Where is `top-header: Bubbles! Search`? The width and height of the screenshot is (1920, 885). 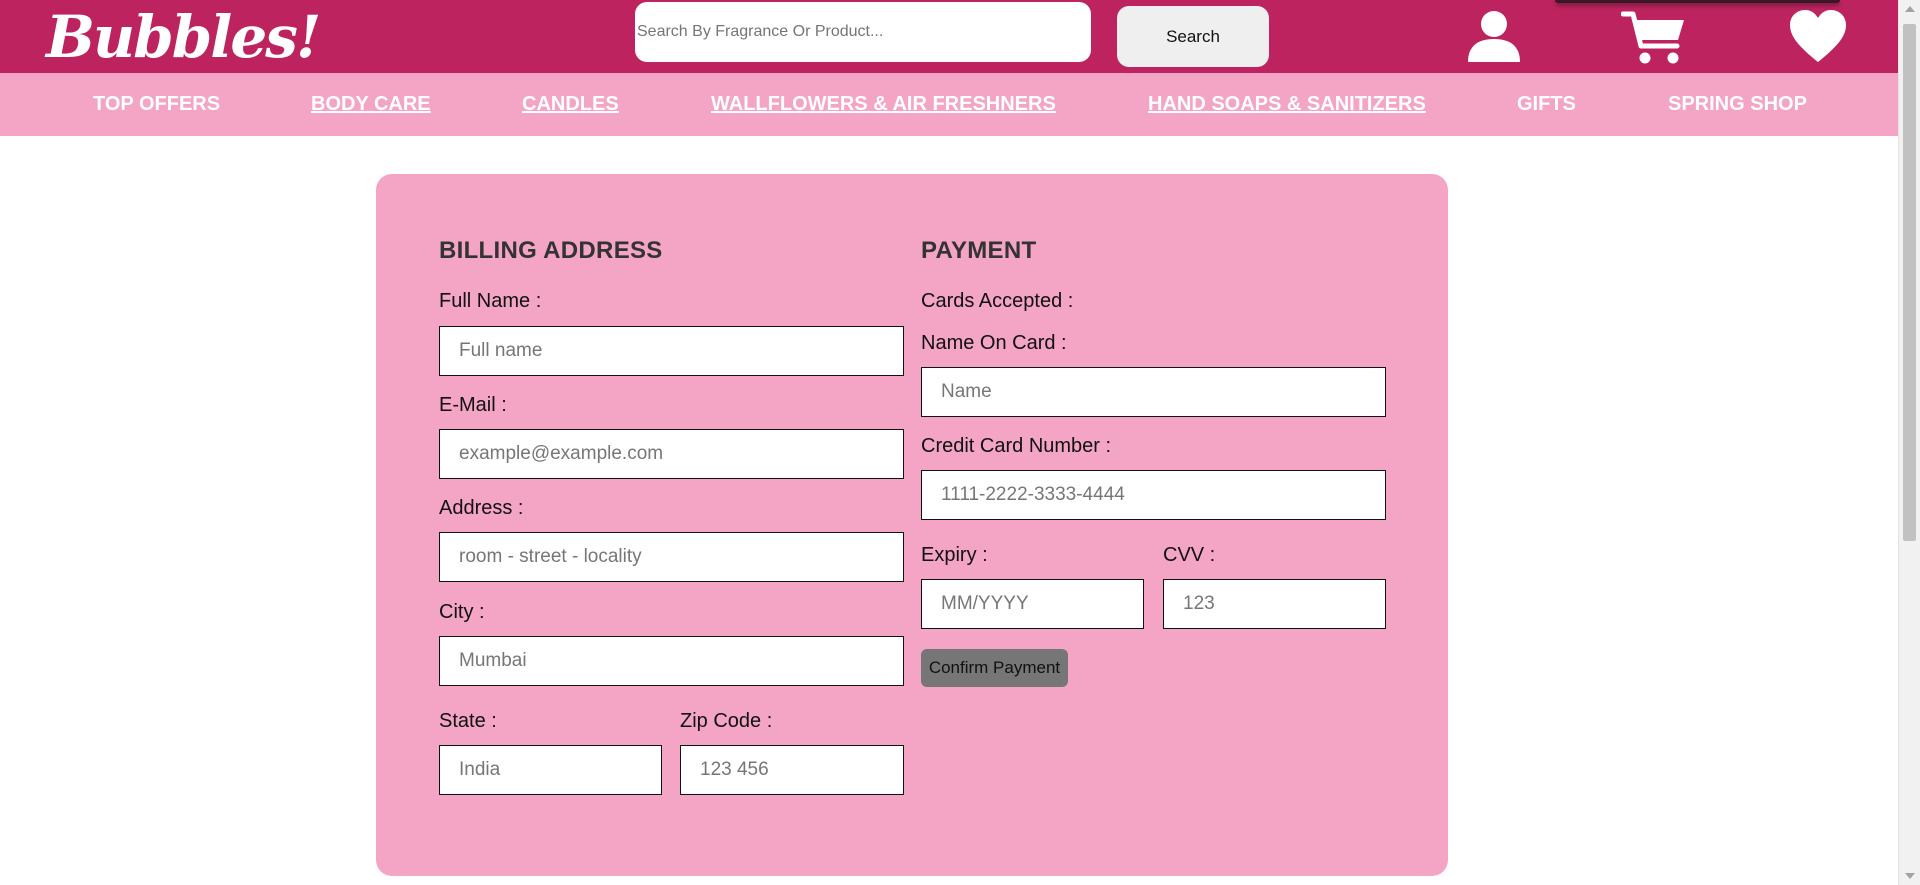
top-header: Bubbles! Search is located at coordinates (949, 36).